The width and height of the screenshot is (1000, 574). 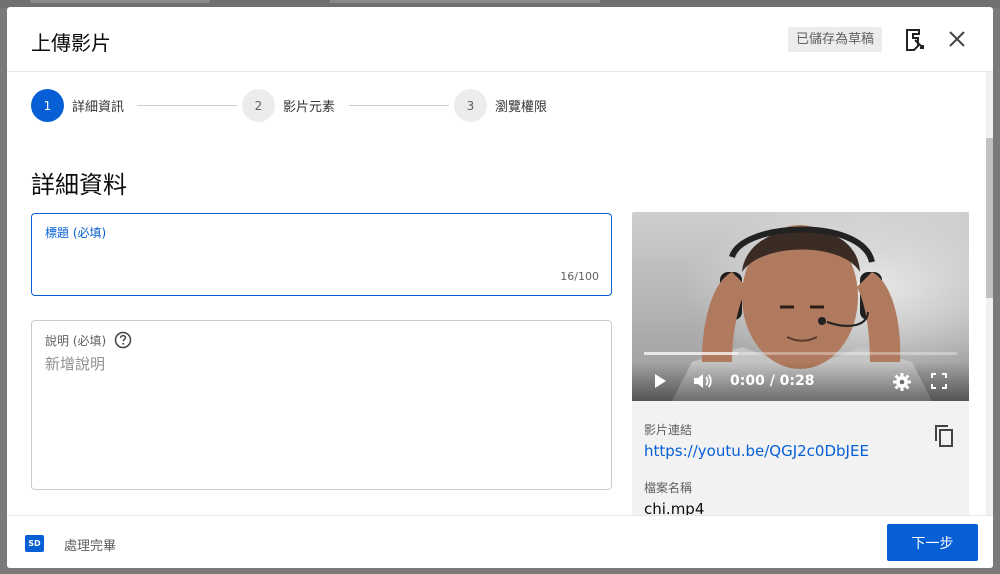 What do you see at coordinates (500, 541) in the screenshot?
I see `dialog-footer: SD 處理完畢 下一步` at bounding box center [500, 541].